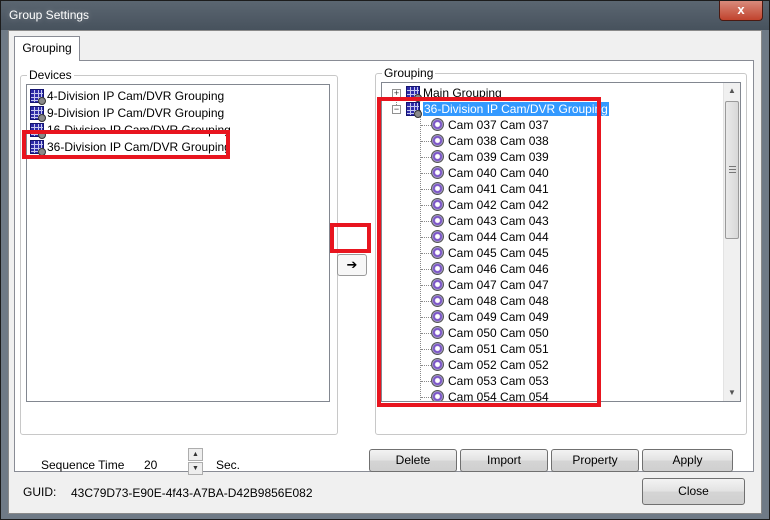 The height and width of the screenshot is (520, 770). What do you see at coordinates (687, 460) in the screenshot?
I see `apply-button: Apply` at bounding box center [687, 460].